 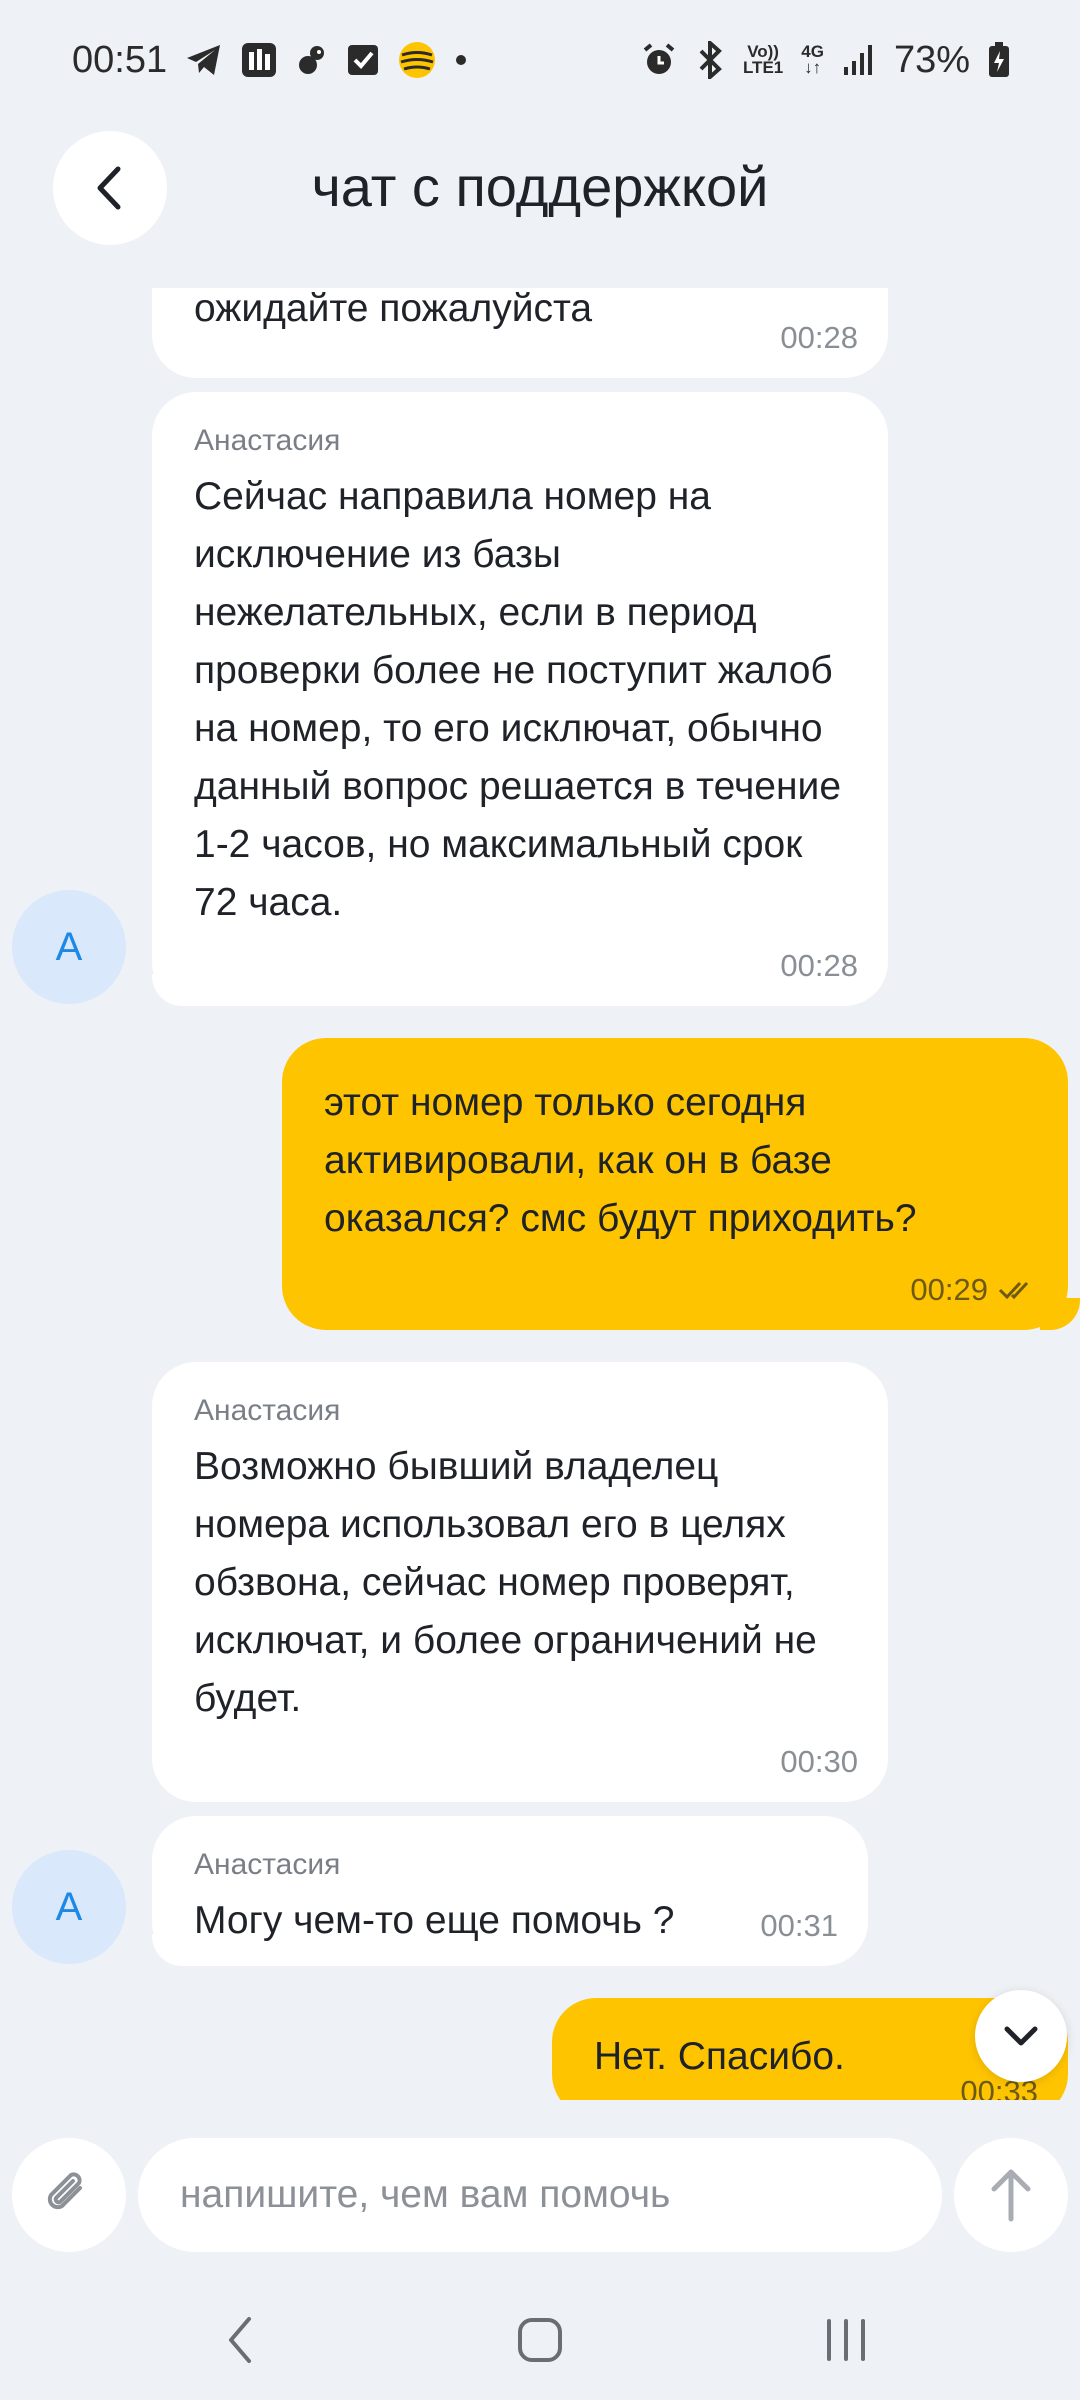 I want to click on nav-back-button, so click(x=240, y=2340).